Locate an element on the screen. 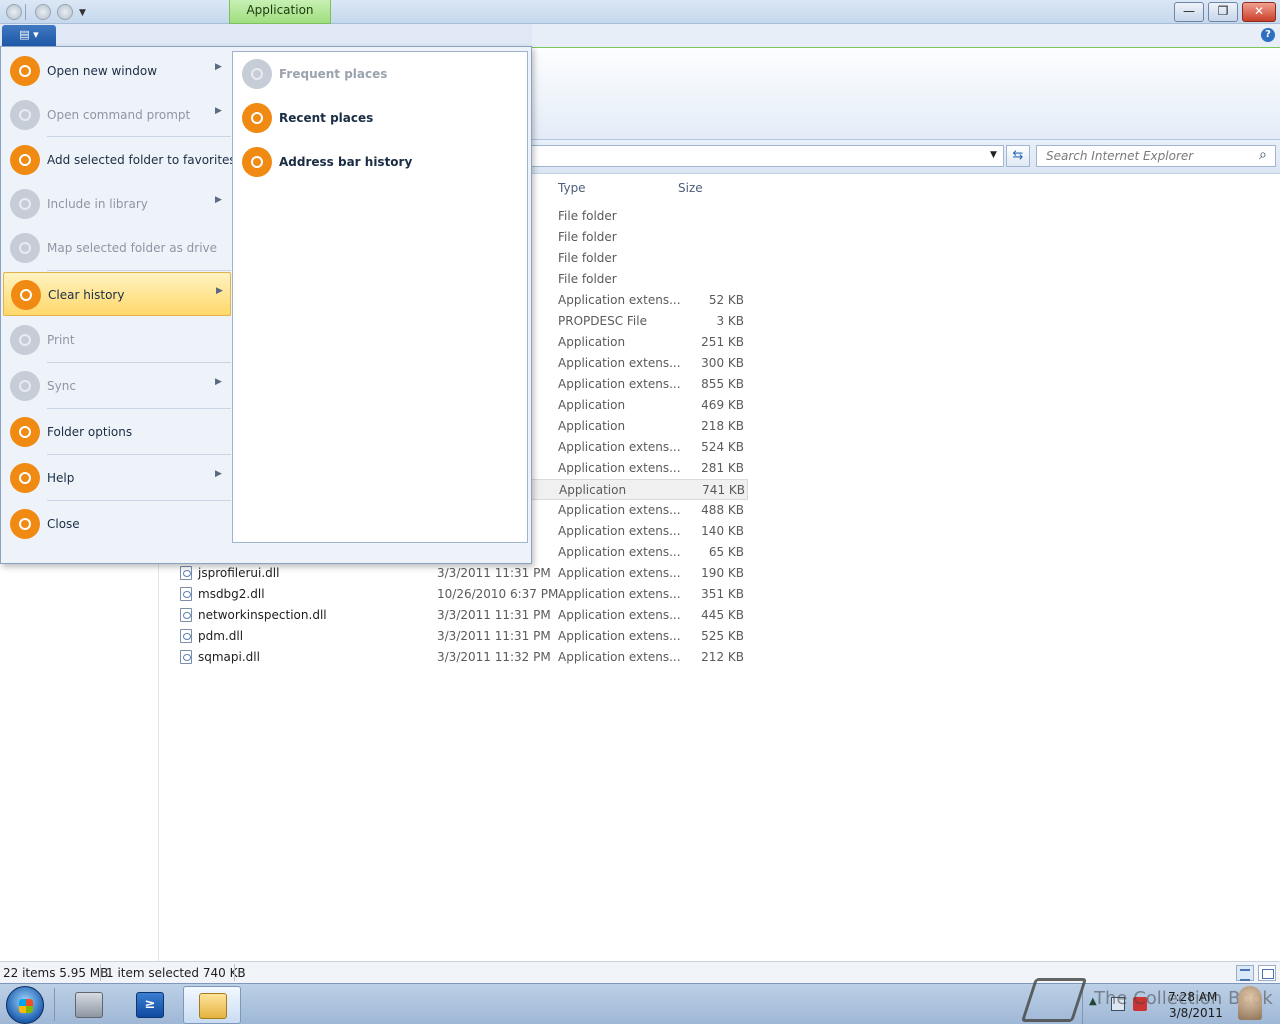 Image resolution: width=1280 pixels, height=1024 pixels. menu-item-label: Folder options is located at coordinates (90, 432).